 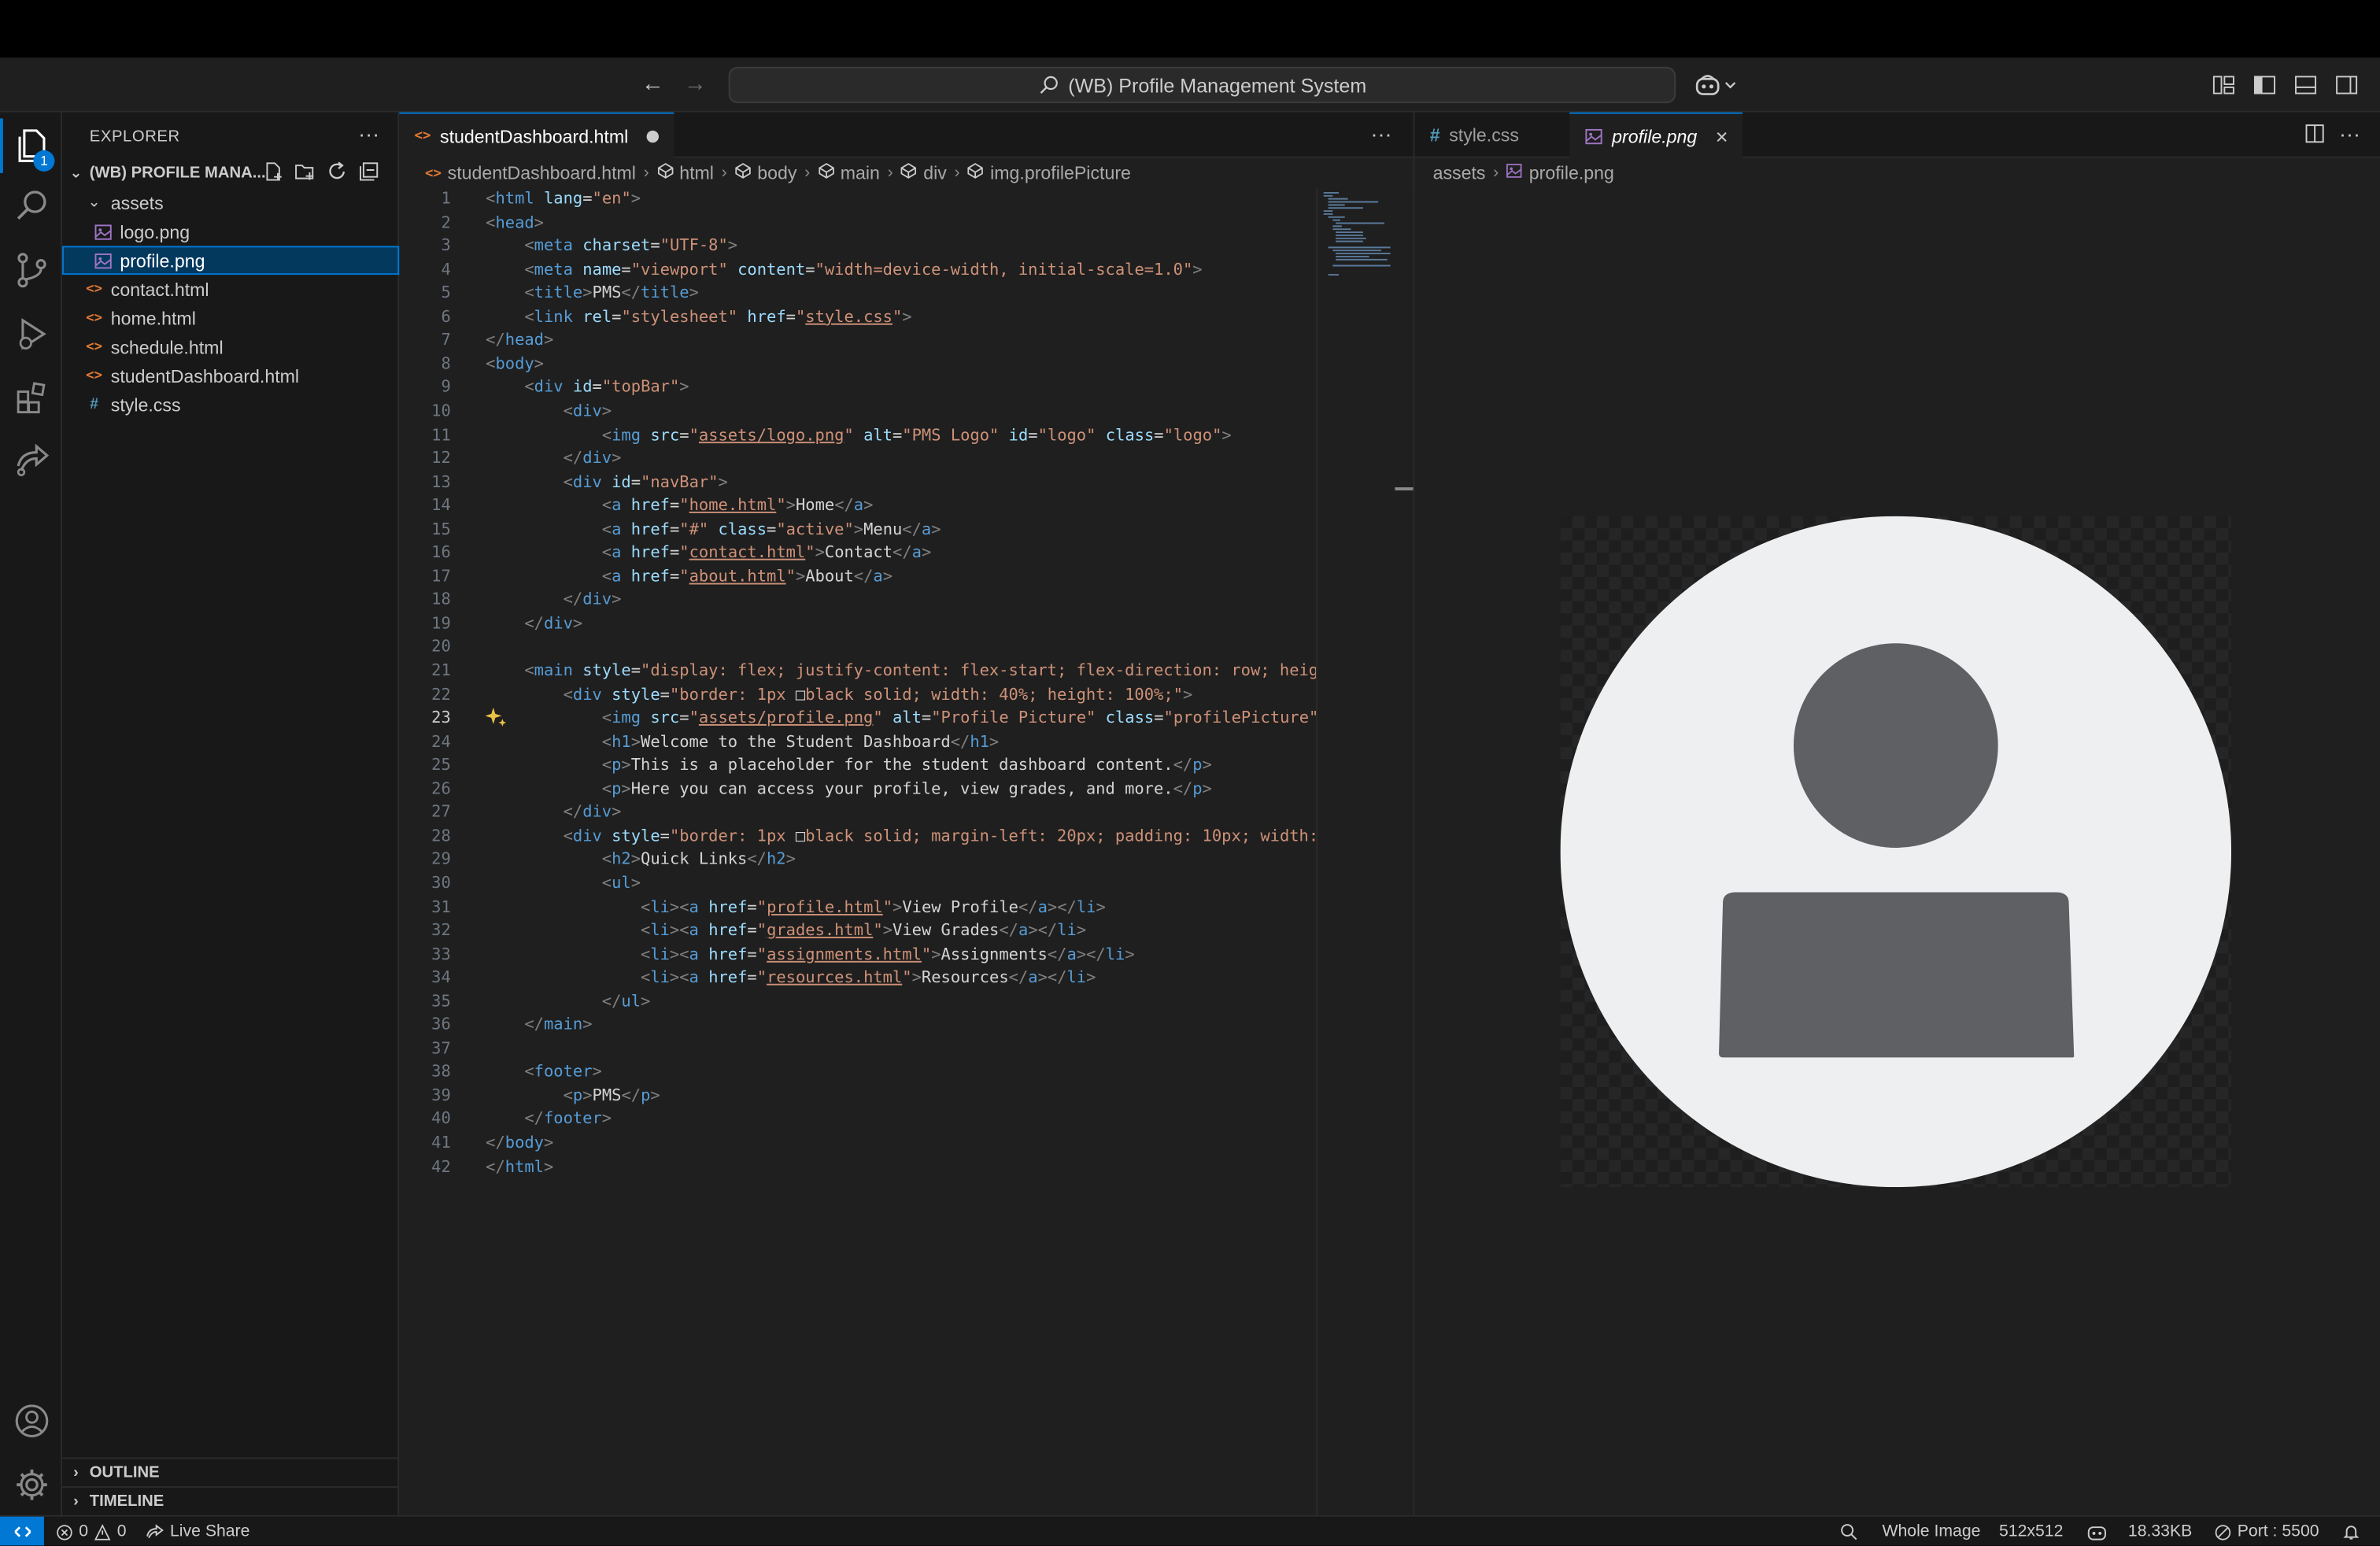 What do you see at coordinates (368, 171) in the screenshot?
I see `collapse-all-icon` at bounding box center [368, 171].